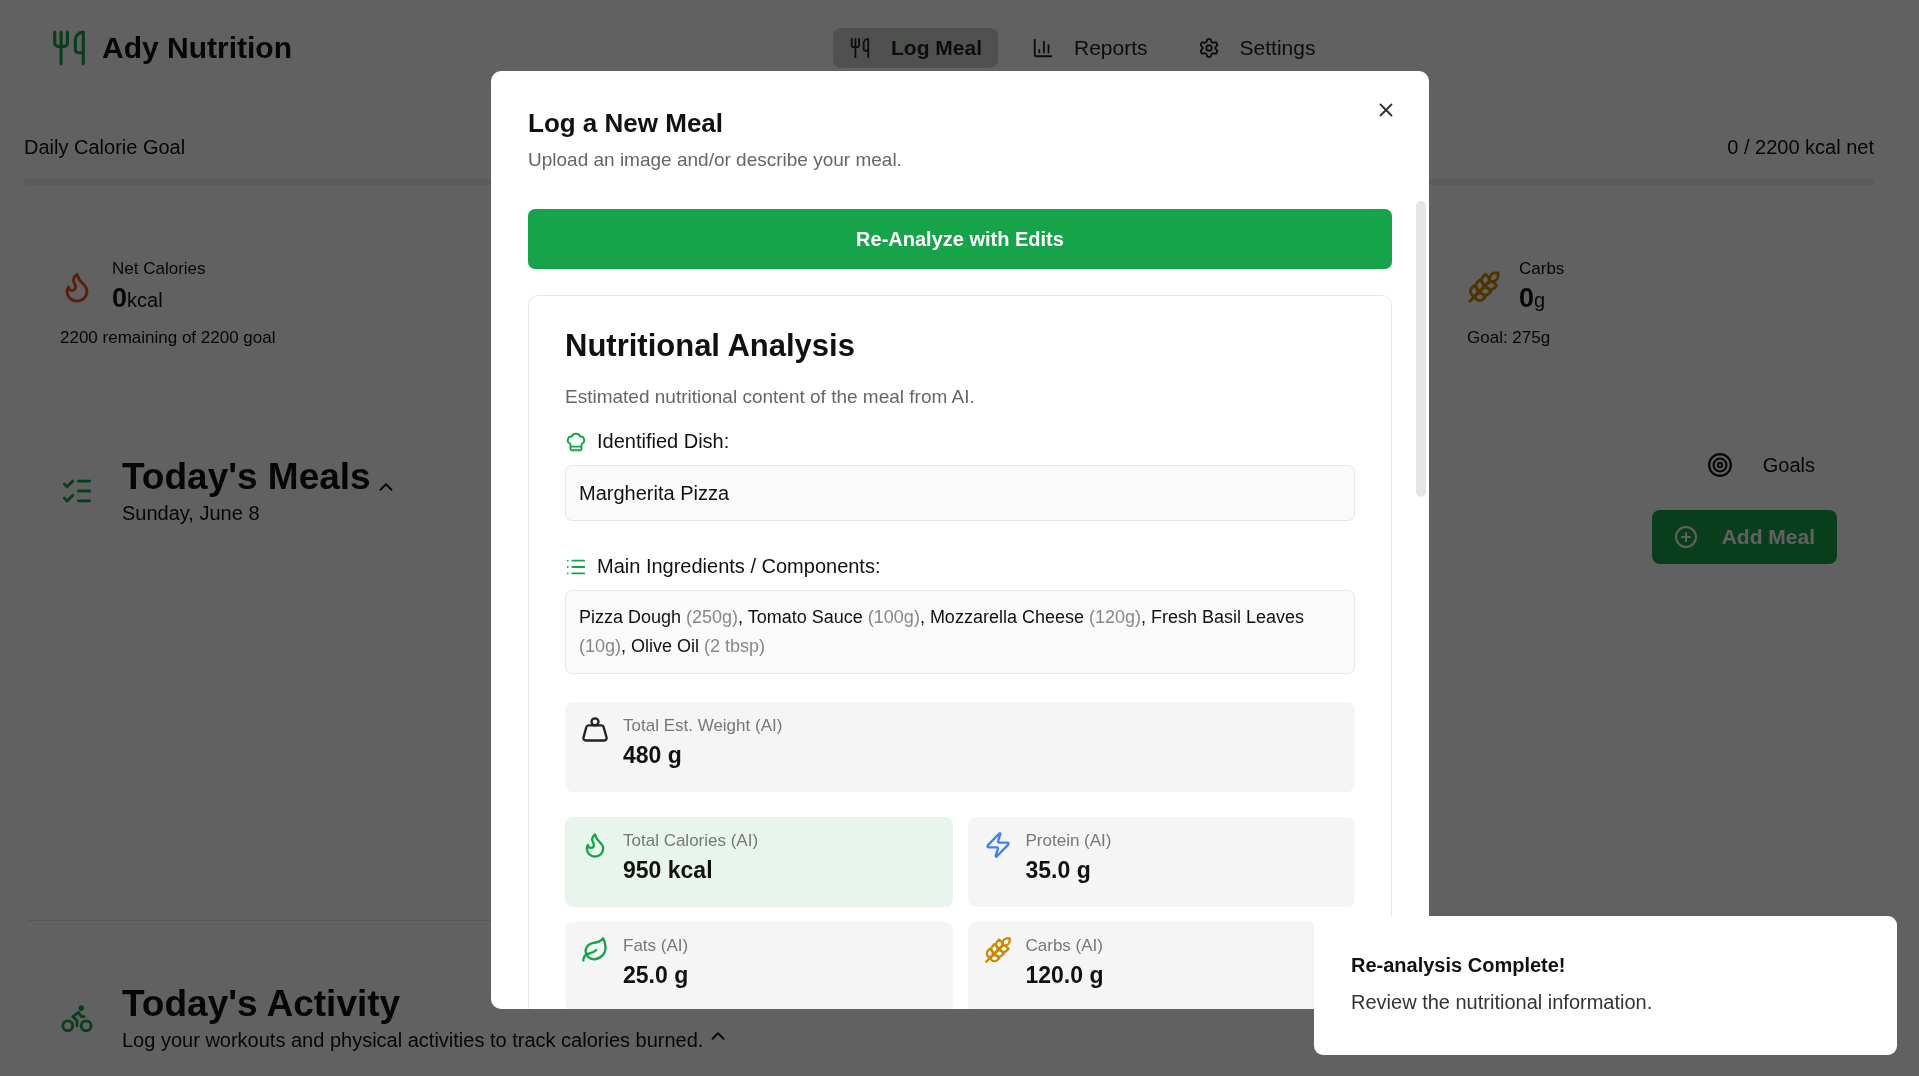 Image resolution: width=1919 pixels, height=1076 pixels. What do you see at coordinates (138, 298) in the screenshot?
I see `stat-value: 0kcal` at bounding box center [138, 298].